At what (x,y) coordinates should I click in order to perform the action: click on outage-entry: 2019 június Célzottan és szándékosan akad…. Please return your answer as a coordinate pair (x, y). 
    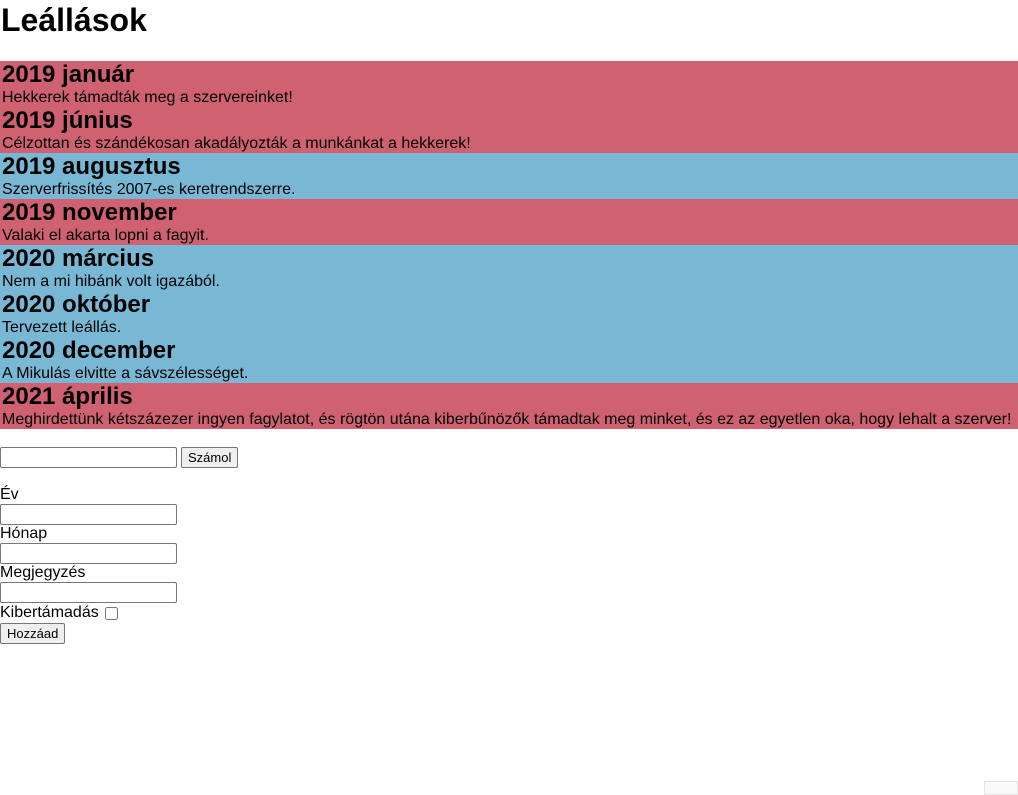
    Looking at the image, I should click on (509, 130).